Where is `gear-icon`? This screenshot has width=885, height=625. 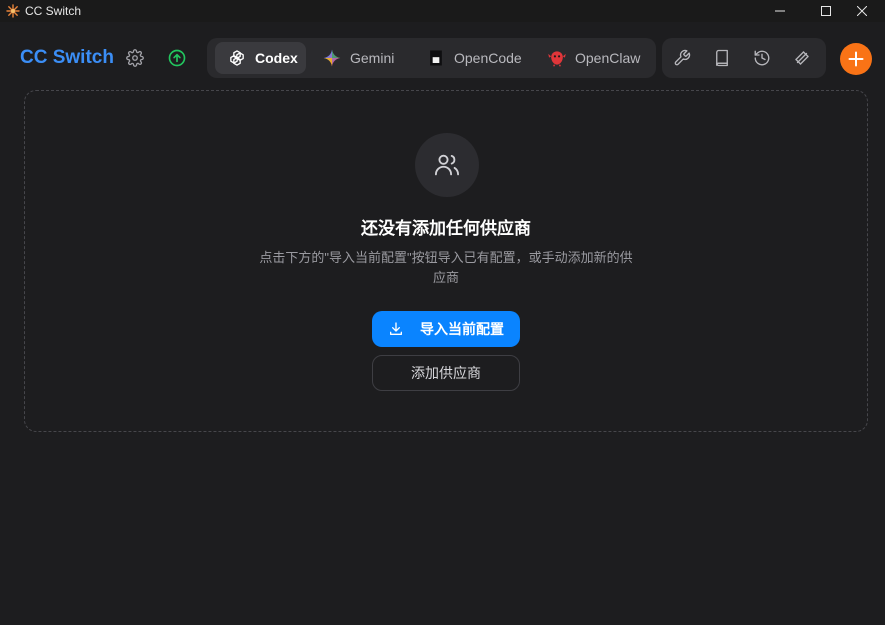
gear-icon is located at coordinates (135, 58).